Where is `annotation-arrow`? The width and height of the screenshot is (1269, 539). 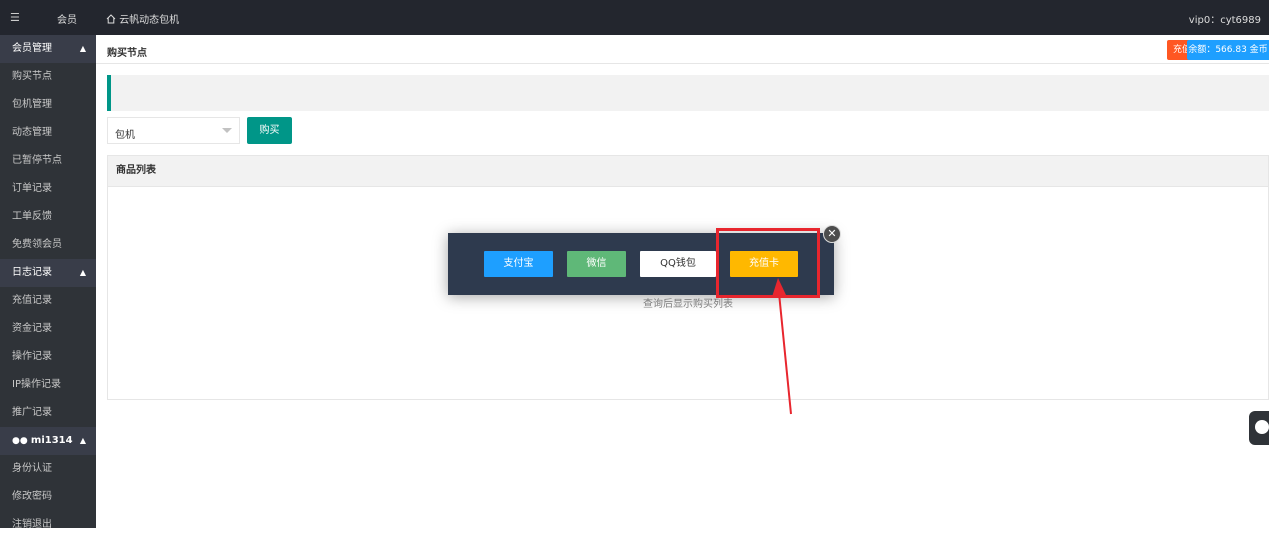 annotation-arrow is located at coordinates (782, 346).